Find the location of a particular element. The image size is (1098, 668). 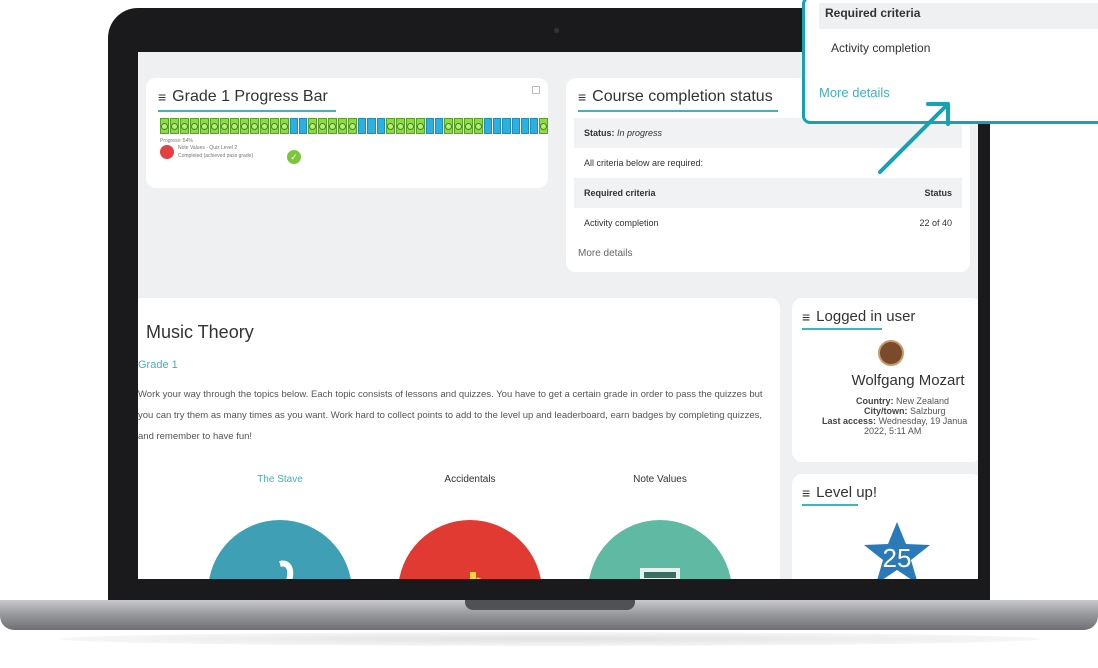

completion-title-text: Course completion status is located at coordinates (682, 96).